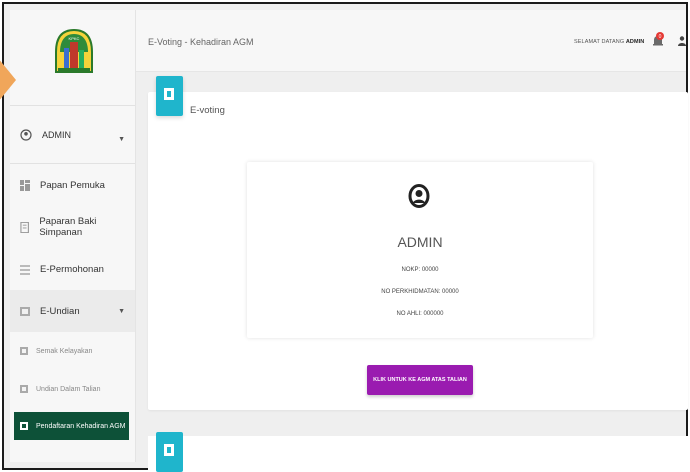 The image size is (690, 472). What do you see at coordinates (26, 134) in the screenshot?
I see `user-circle-icon` at bounding box center [26, 134].